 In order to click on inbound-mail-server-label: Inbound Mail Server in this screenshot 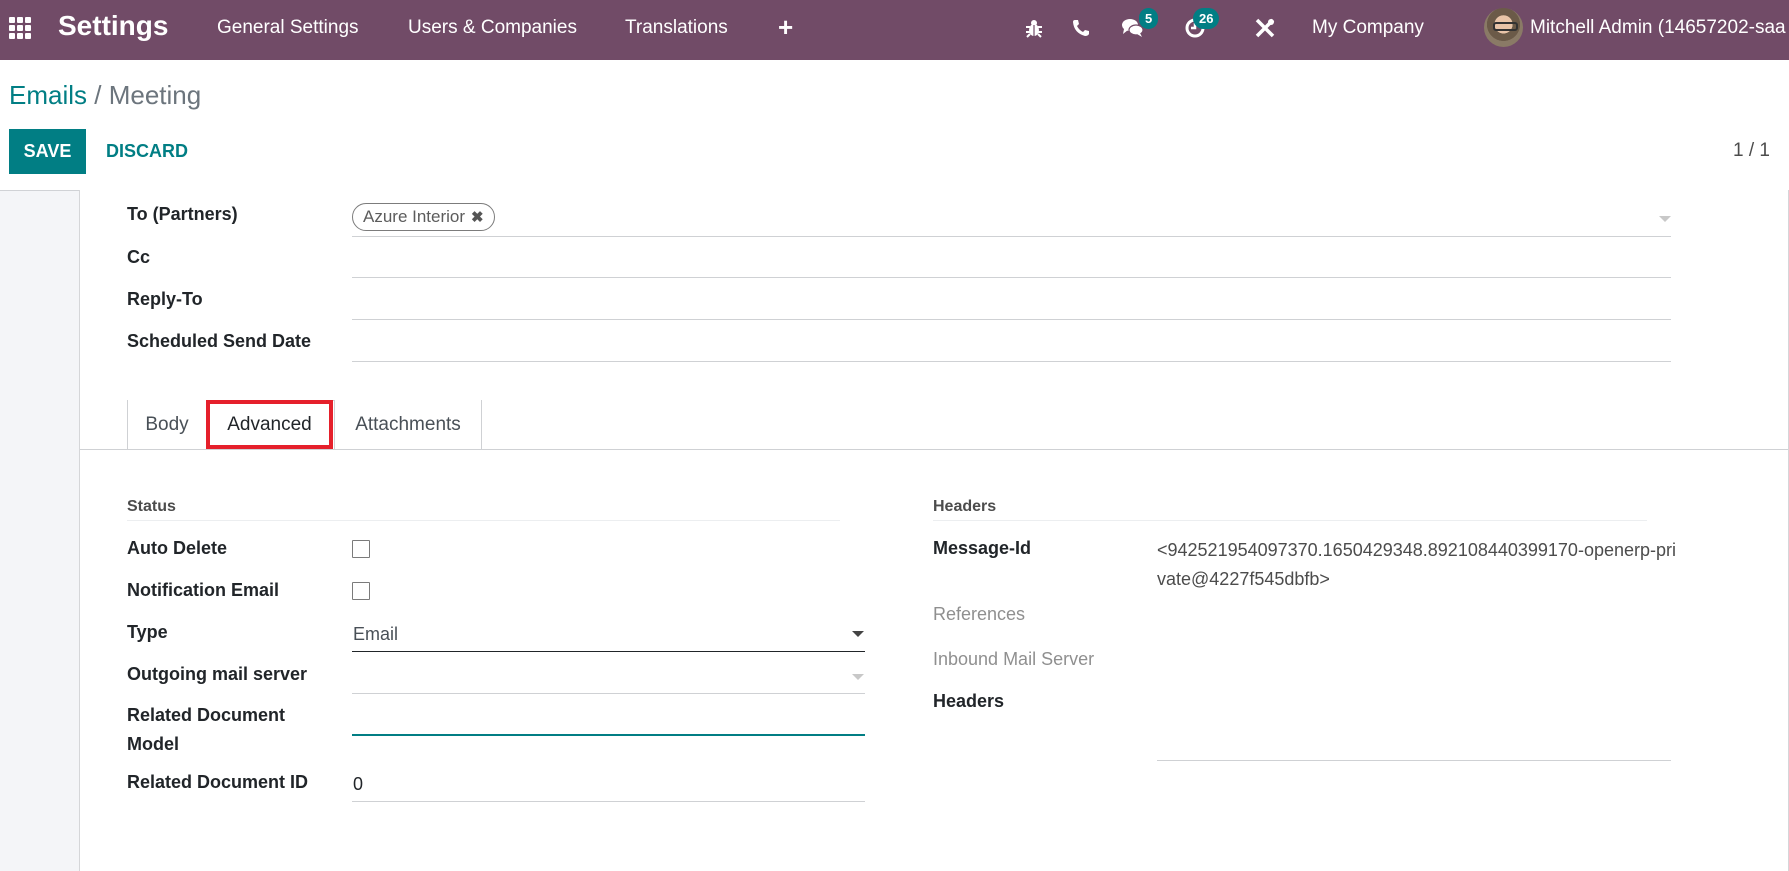, I will do `click(1014, 659)`.